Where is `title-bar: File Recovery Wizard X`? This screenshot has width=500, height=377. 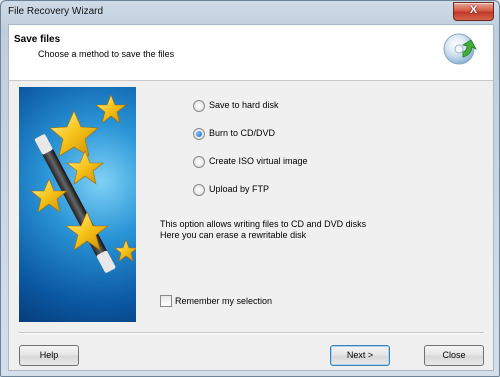
title-bar: File Recovery Wizard X is located at coordinates (250, 12).